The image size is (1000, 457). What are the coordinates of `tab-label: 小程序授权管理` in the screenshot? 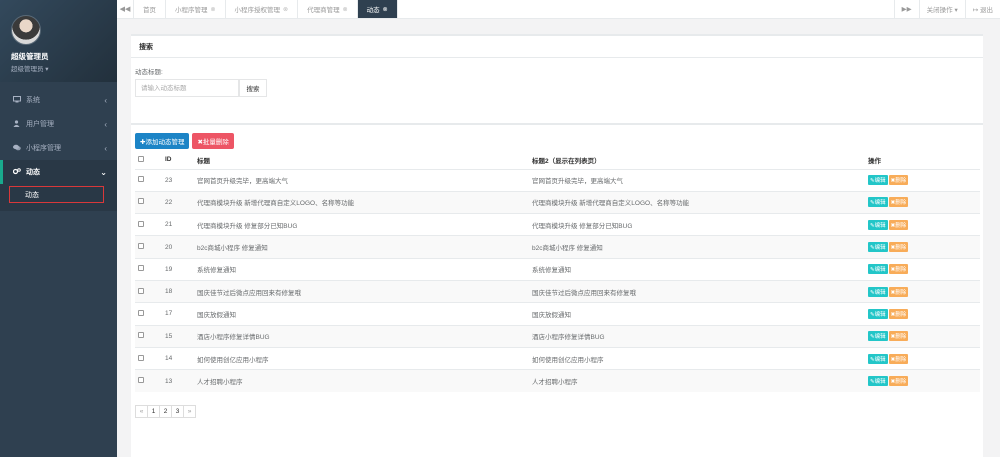 It's located at (257, 10).